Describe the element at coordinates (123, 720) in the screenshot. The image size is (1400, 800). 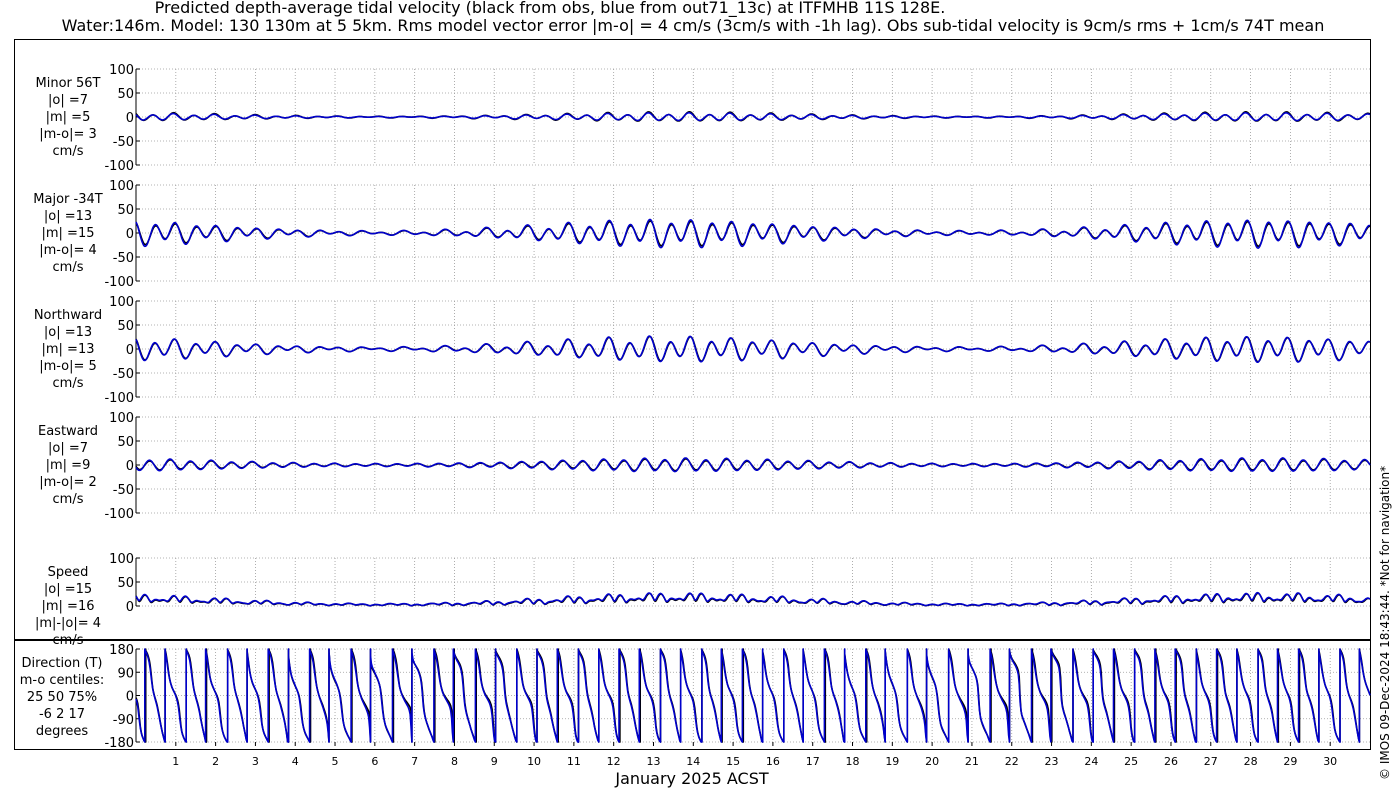
I see `ytick-label: -90` at that location.